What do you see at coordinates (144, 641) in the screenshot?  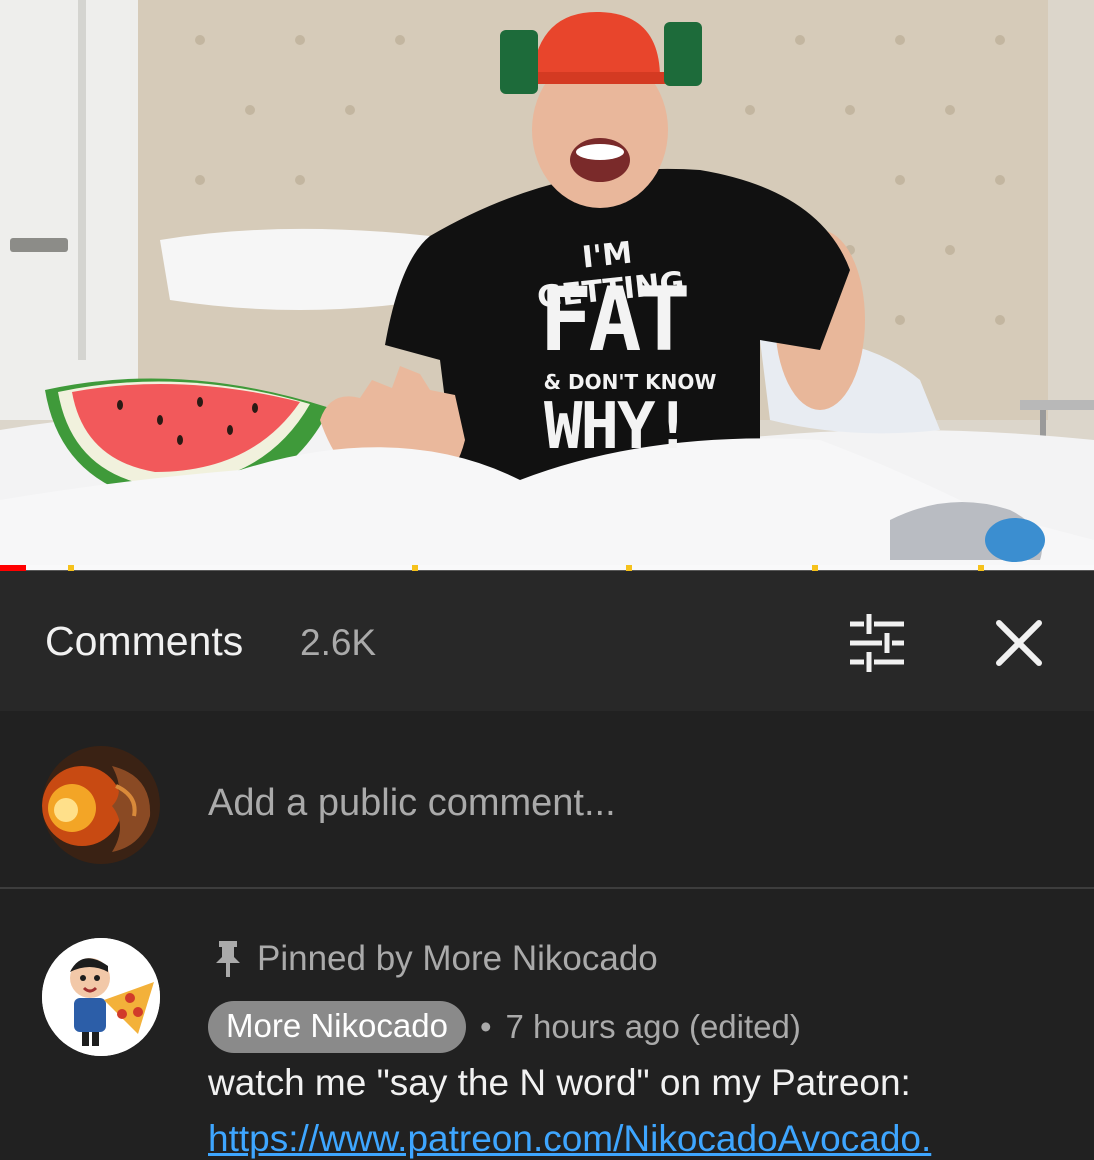 I see `comments-title: Comments` at bounding box center [144, 641].